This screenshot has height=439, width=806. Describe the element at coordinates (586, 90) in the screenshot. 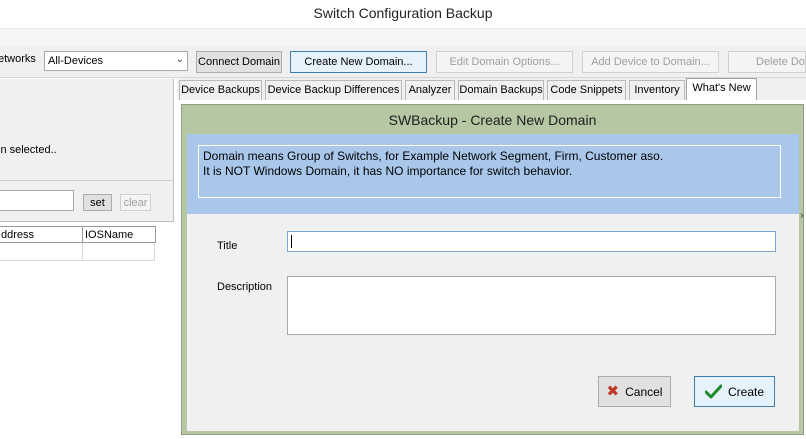

I see `tab-code-snippets: Code Snippets` at that location.